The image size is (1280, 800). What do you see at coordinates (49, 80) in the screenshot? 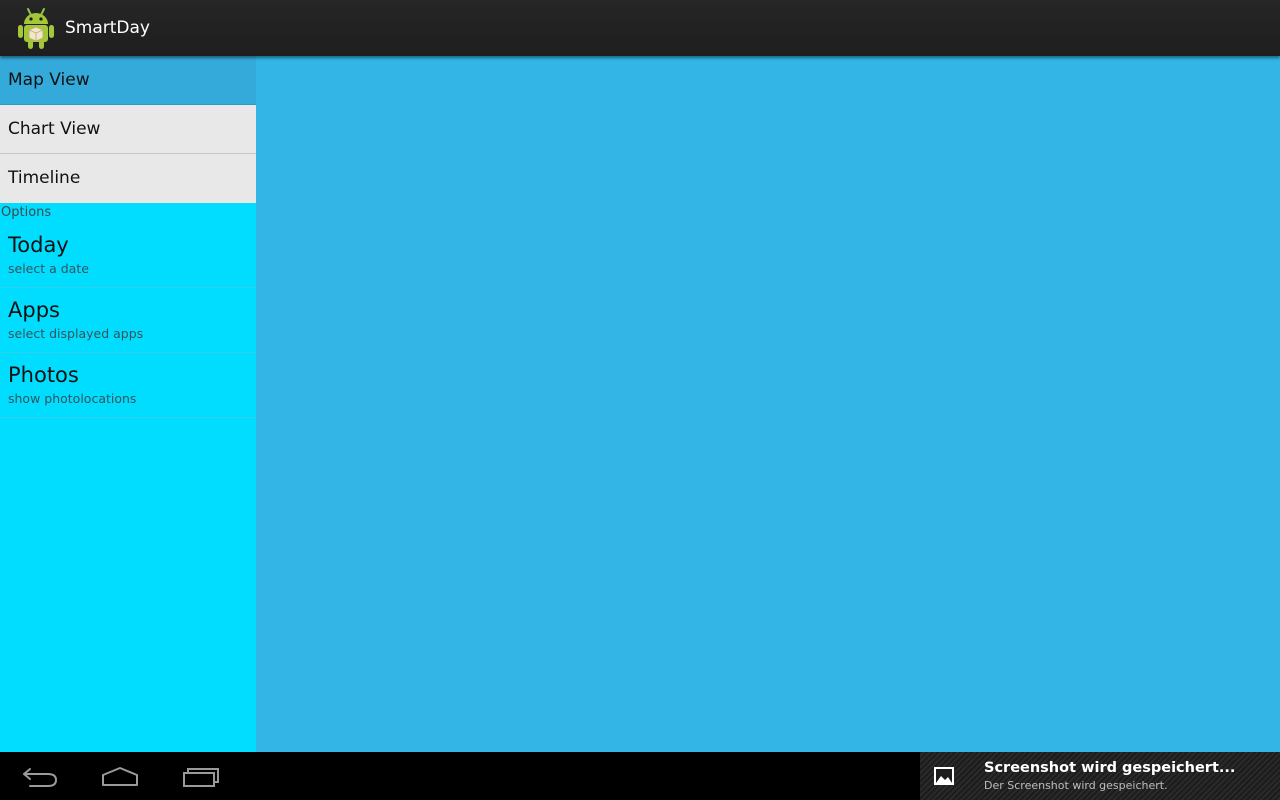
I see `nav-item-label: Map View` at bounding box center [49, 80].